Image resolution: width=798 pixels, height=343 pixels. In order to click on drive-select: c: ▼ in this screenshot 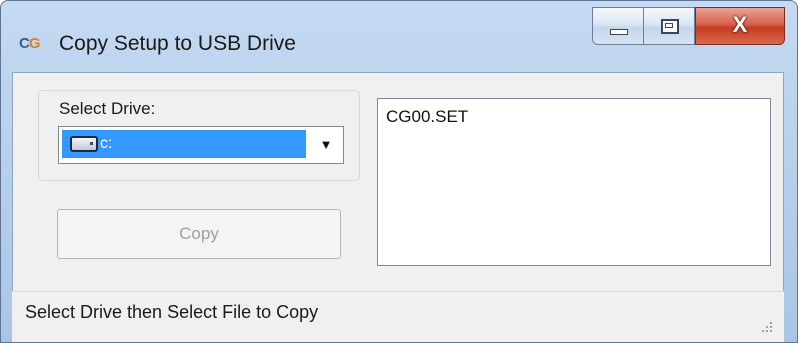, I will do `click(201, 145)`.